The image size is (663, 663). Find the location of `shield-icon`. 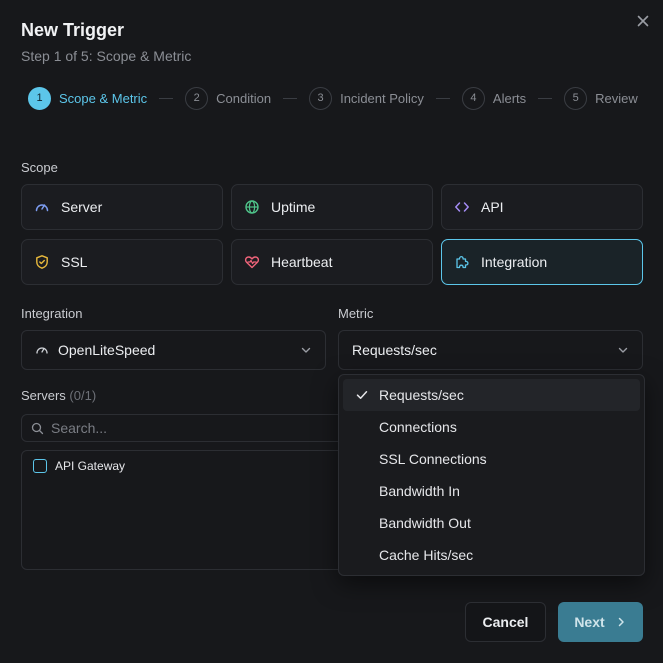

shield-icon is located at coordinates (42, 262).